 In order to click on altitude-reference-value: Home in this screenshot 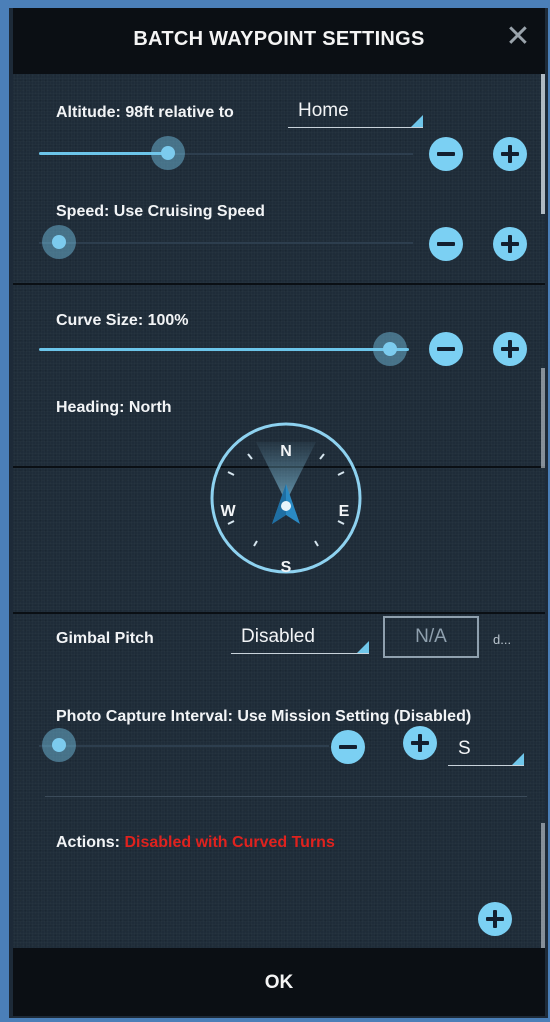, I will do `click(323, 110)`.